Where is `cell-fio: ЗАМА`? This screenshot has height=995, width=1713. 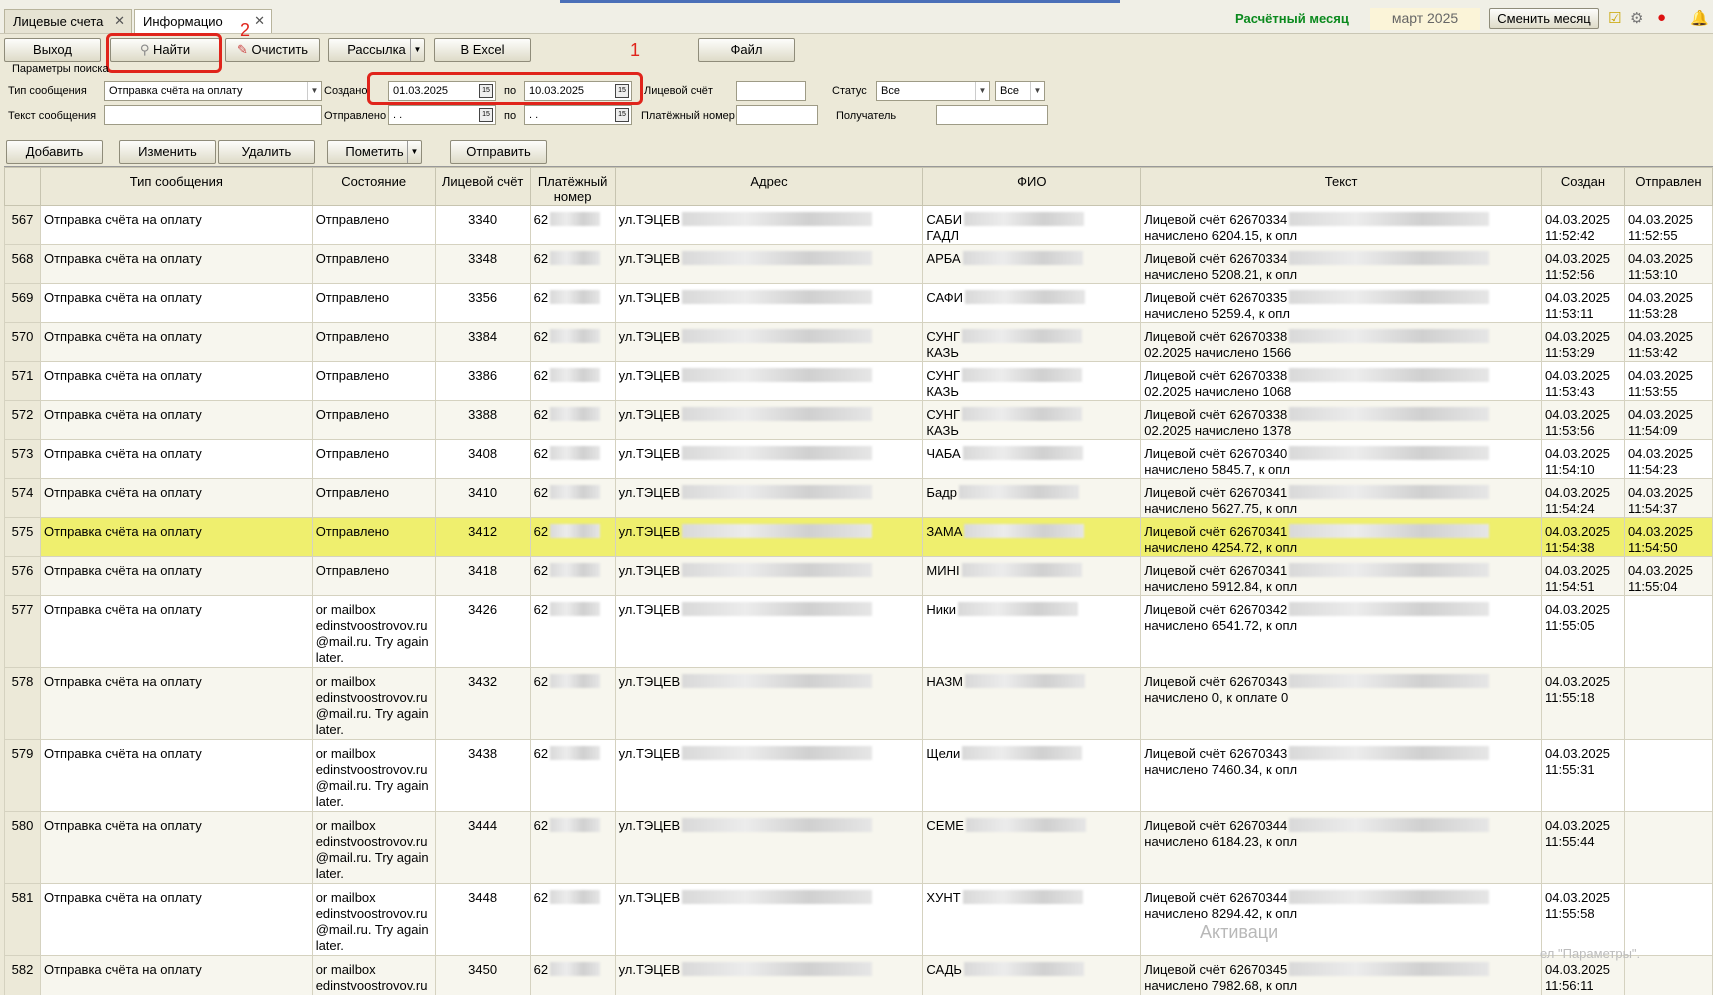
cell-fio: ЗАМА is located at coordinates (1032, 537).